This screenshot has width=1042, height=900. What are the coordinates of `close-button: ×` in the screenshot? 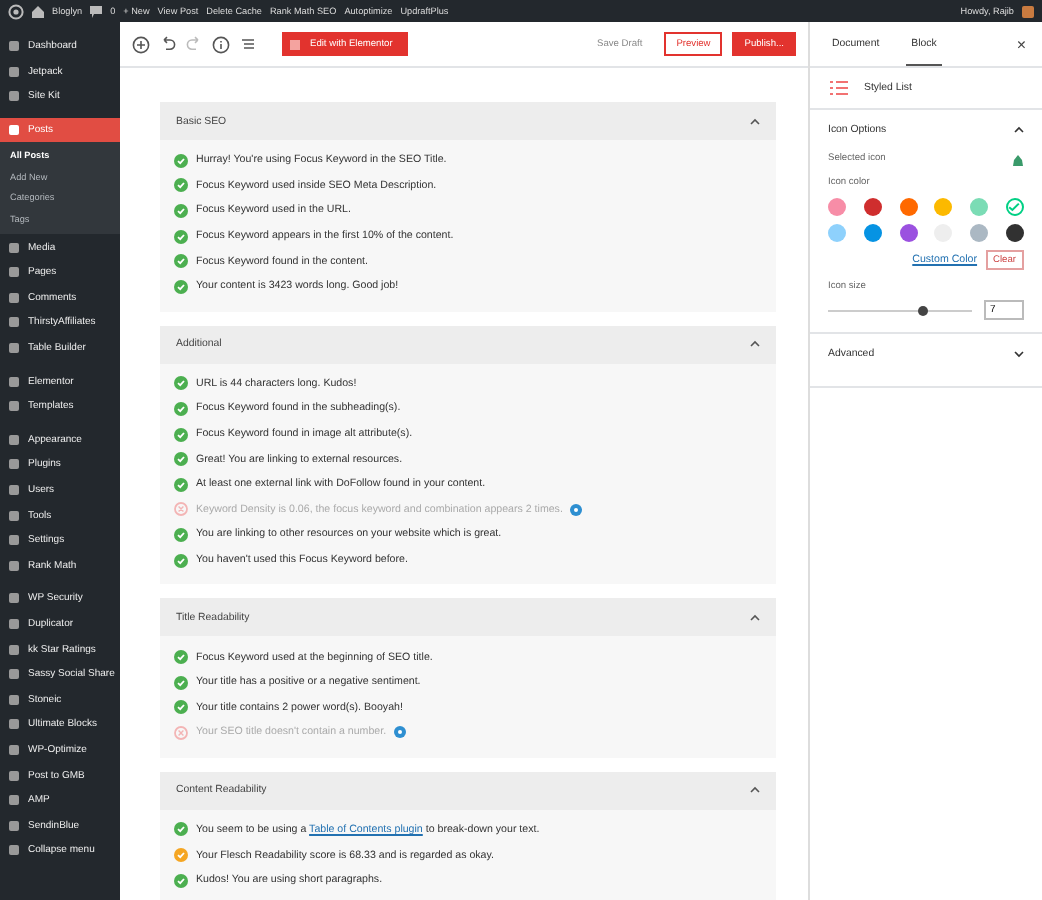 It's located at (1021, 44).